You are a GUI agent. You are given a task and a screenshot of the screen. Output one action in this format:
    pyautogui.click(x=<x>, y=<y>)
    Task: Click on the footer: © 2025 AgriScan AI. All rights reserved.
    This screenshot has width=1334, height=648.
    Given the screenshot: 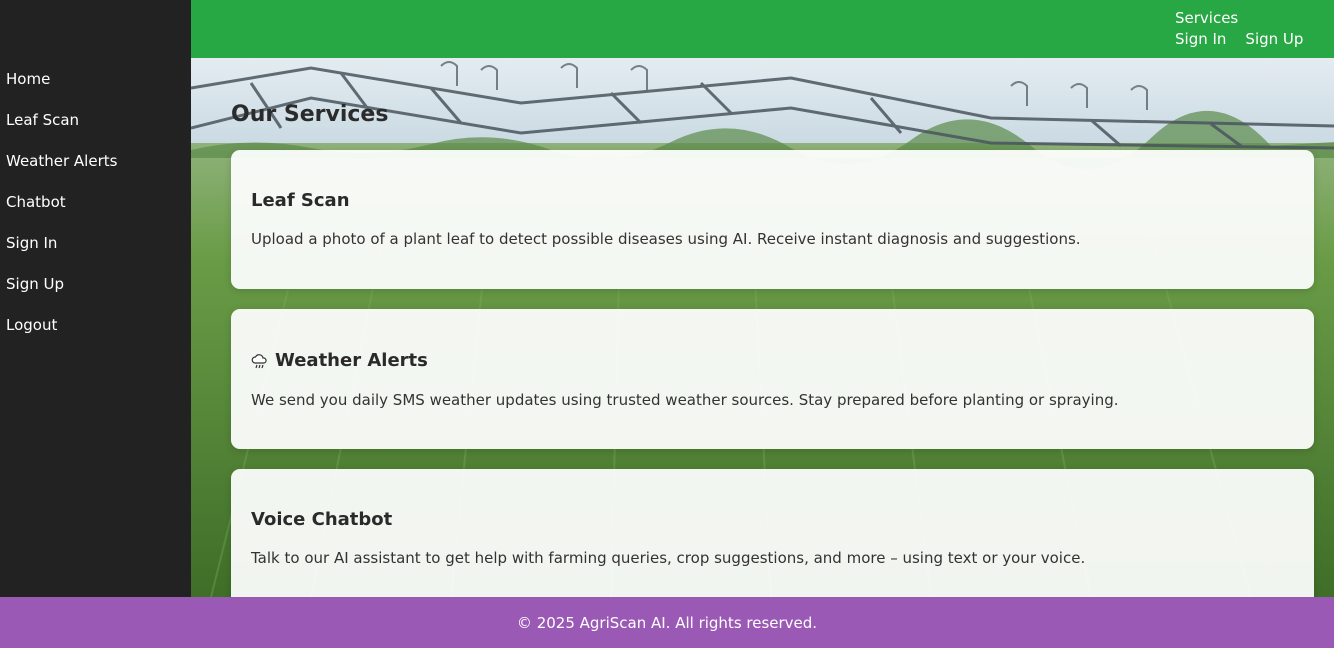 What is the action you would take?
    pyautogui.click(x=667, y=622)
    